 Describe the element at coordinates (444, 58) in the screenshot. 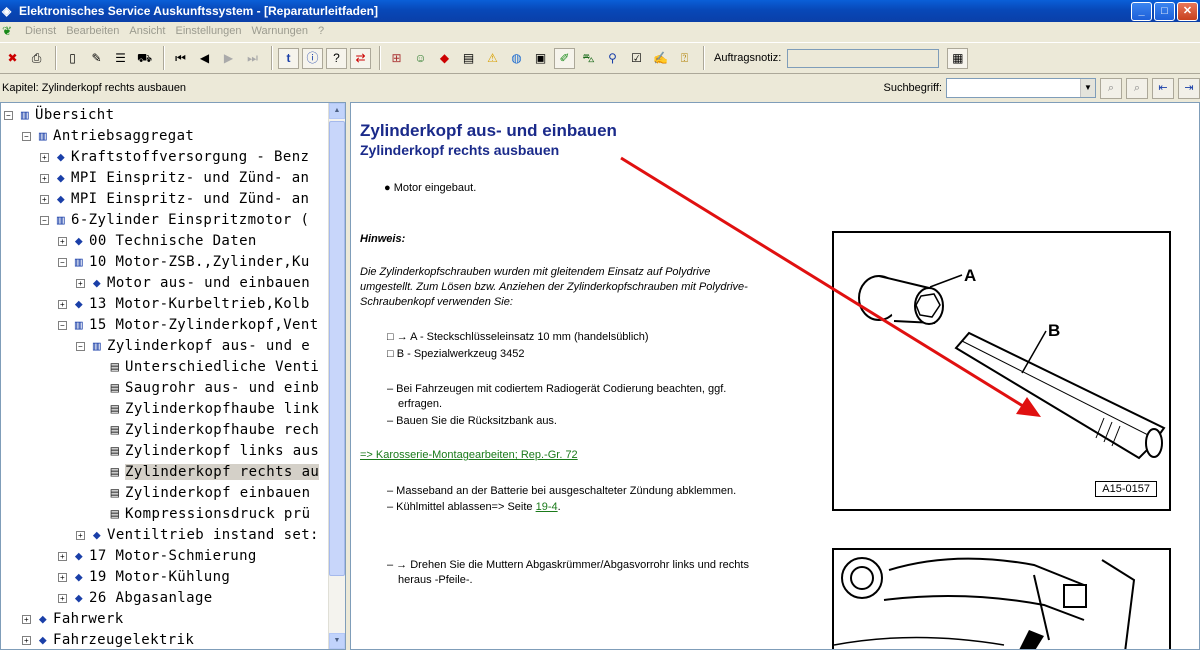

I see `book-stack-icon: ◆` at that location.